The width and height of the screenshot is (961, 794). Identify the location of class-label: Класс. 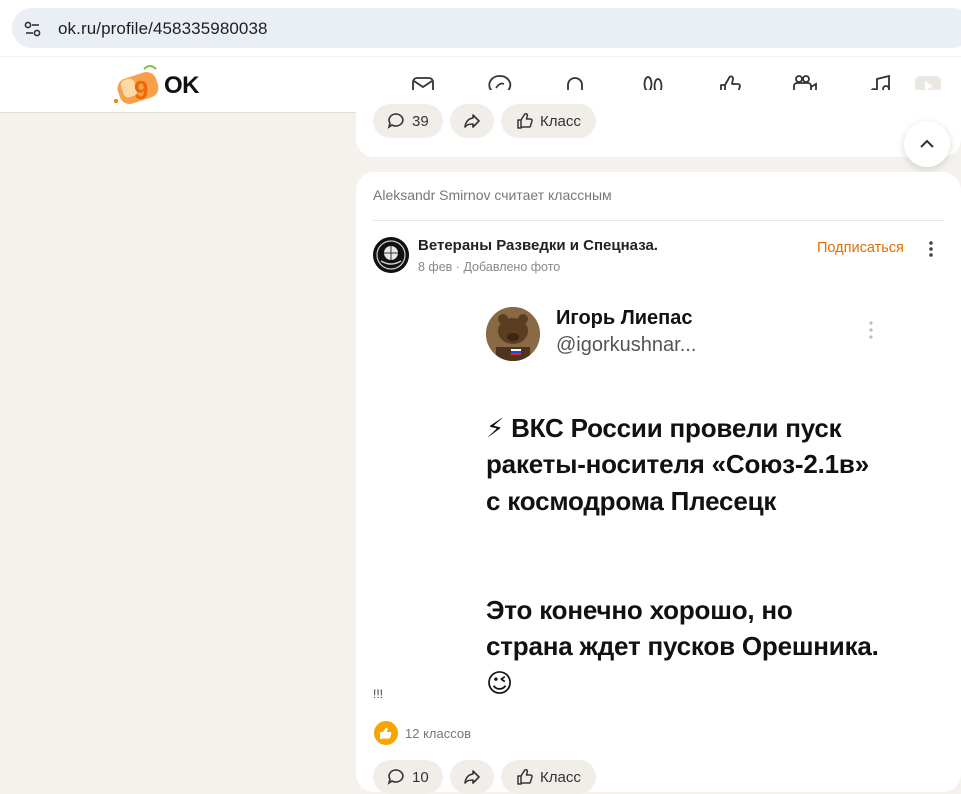
(560, 121).